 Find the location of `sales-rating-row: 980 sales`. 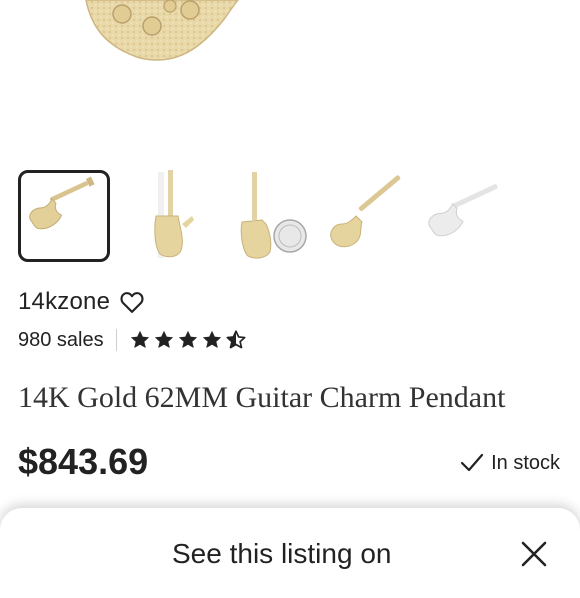

sales-rating-row: 980 sales is located at coordinates (133, 340).